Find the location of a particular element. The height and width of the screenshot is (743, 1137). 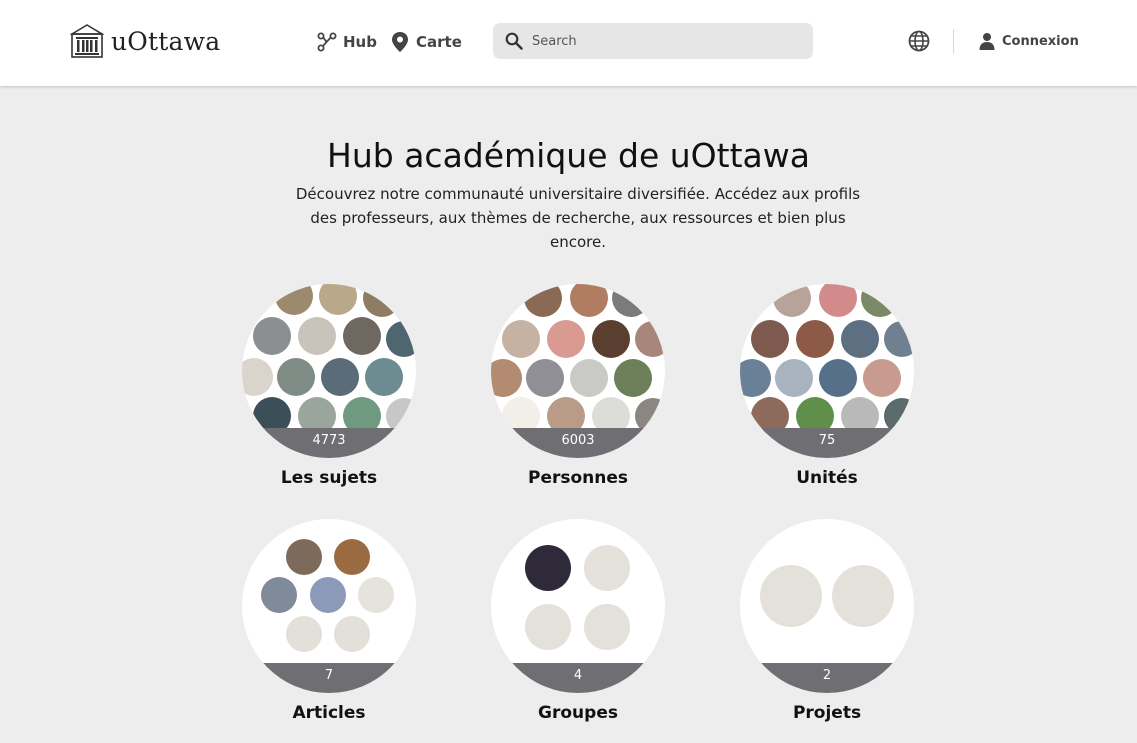

nav-hub-label: Hub is located at coordinates (360, 42).